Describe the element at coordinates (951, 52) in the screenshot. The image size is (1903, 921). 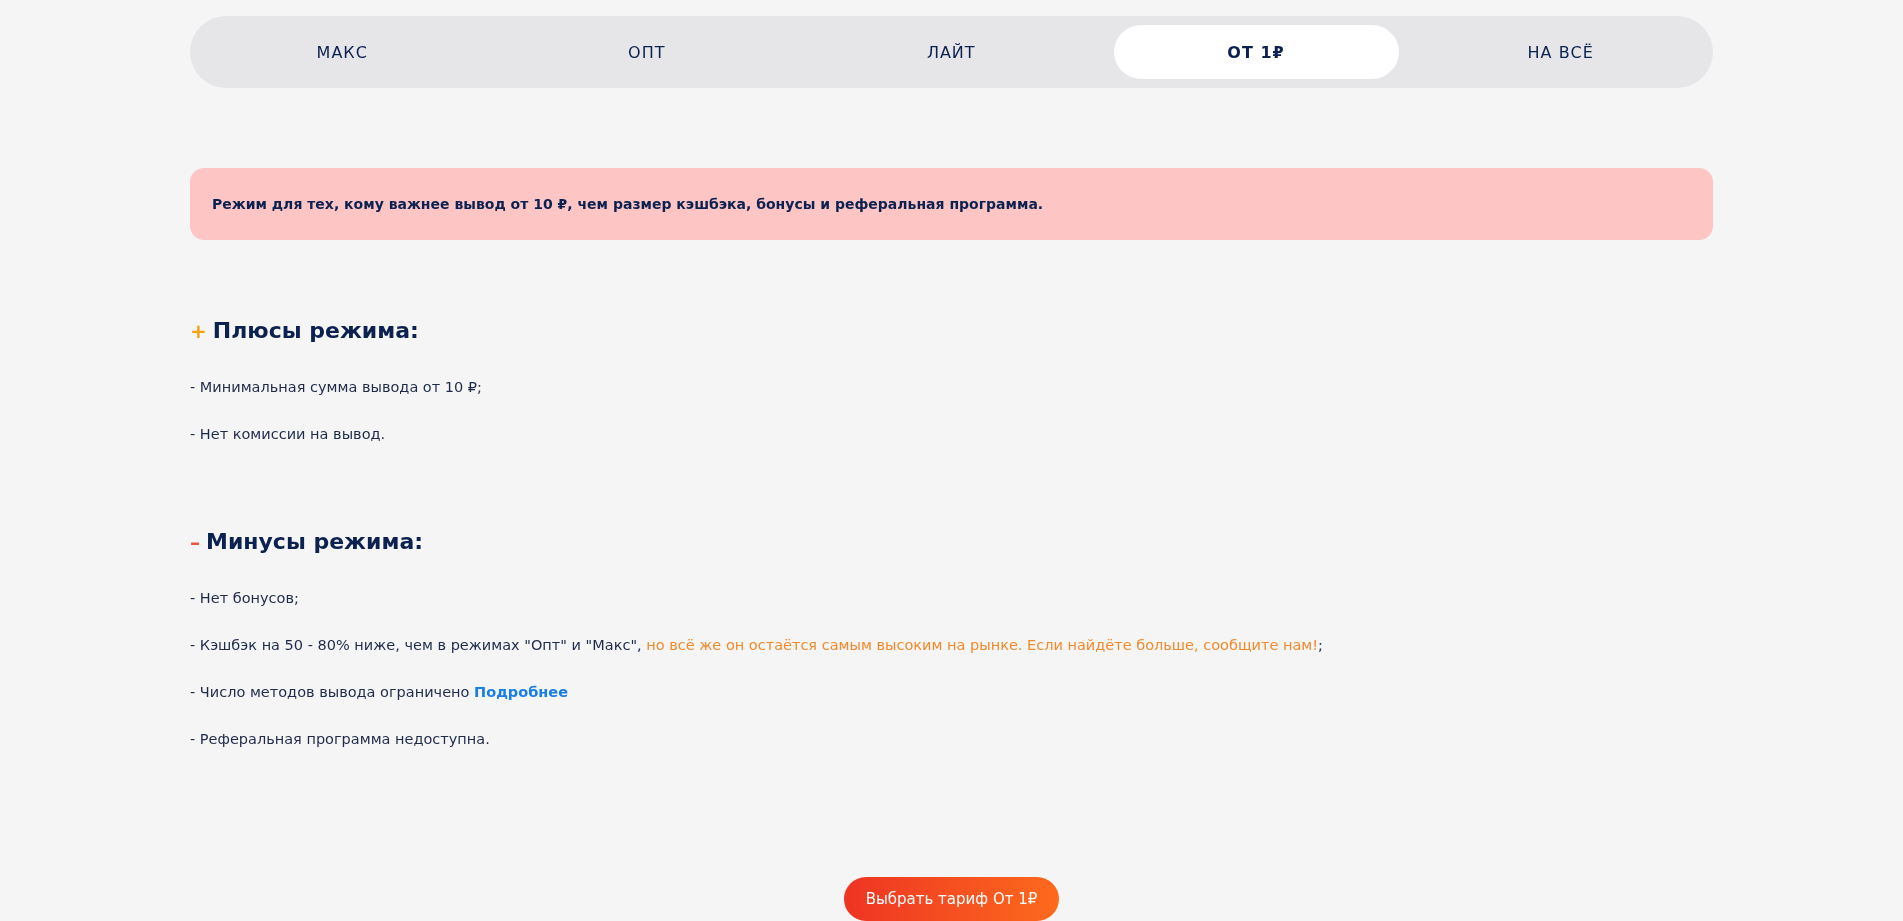
I see `mode-tab: ЛАЙТ` at that location.